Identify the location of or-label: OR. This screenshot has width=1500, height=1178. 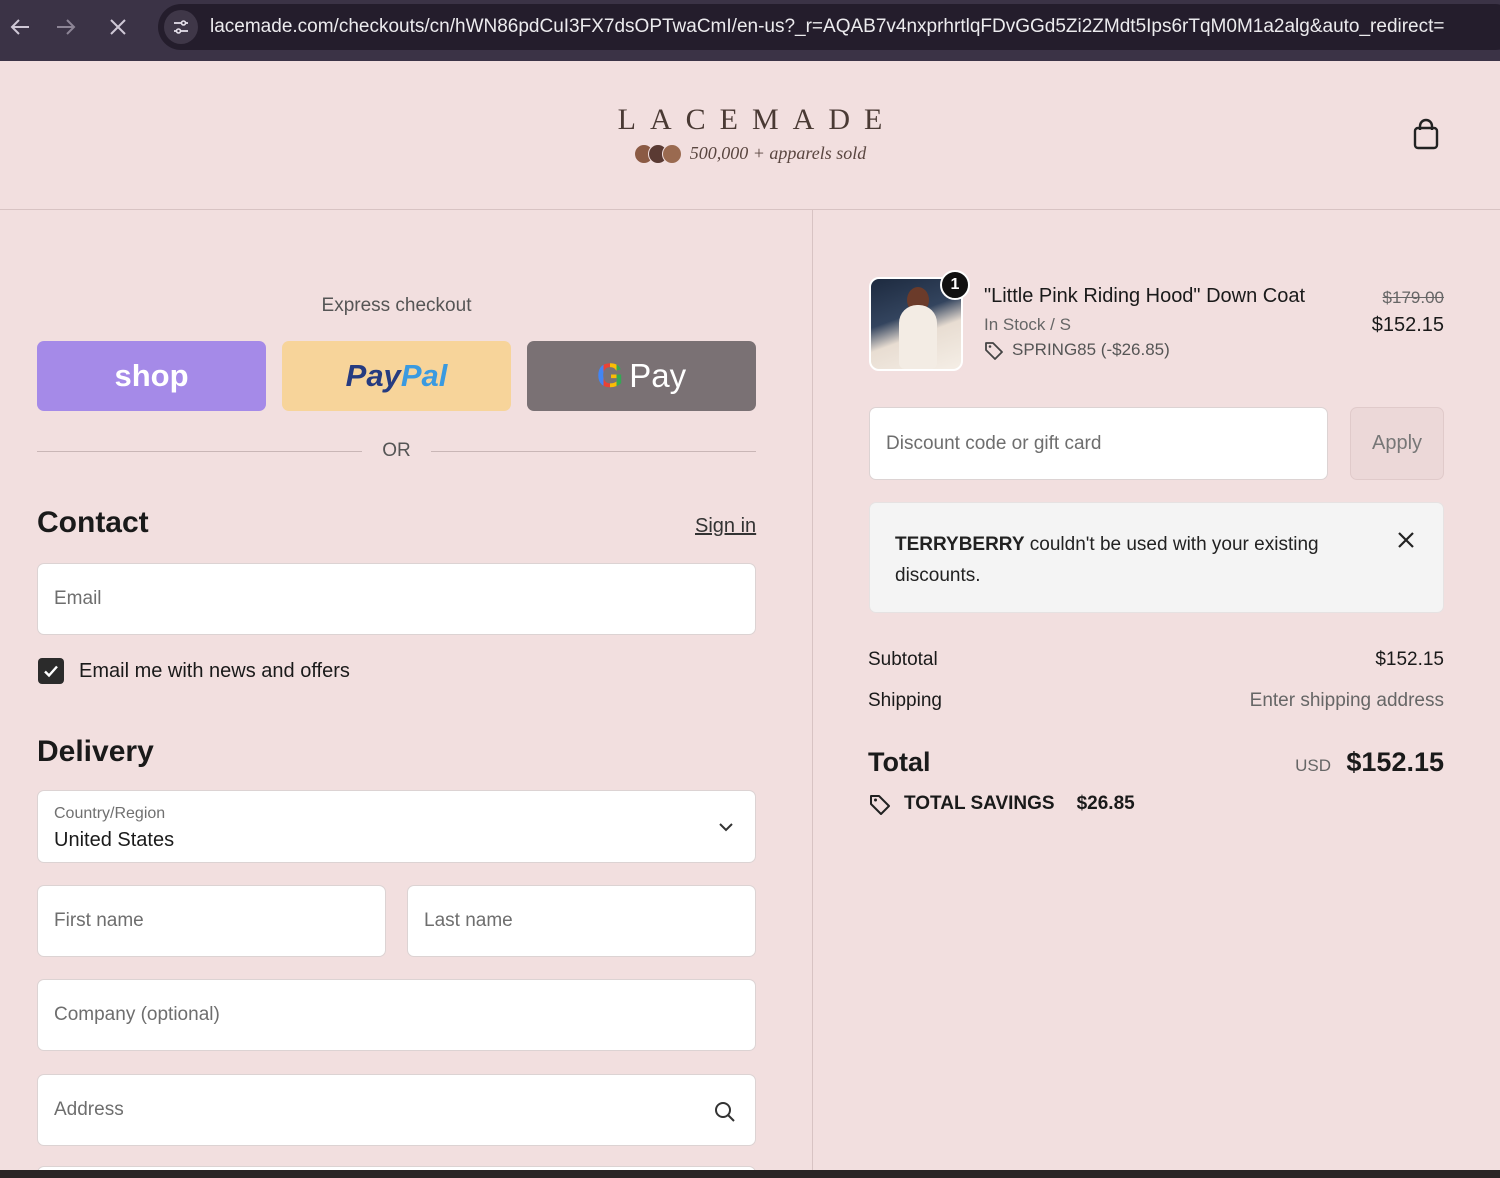
(396, 450).